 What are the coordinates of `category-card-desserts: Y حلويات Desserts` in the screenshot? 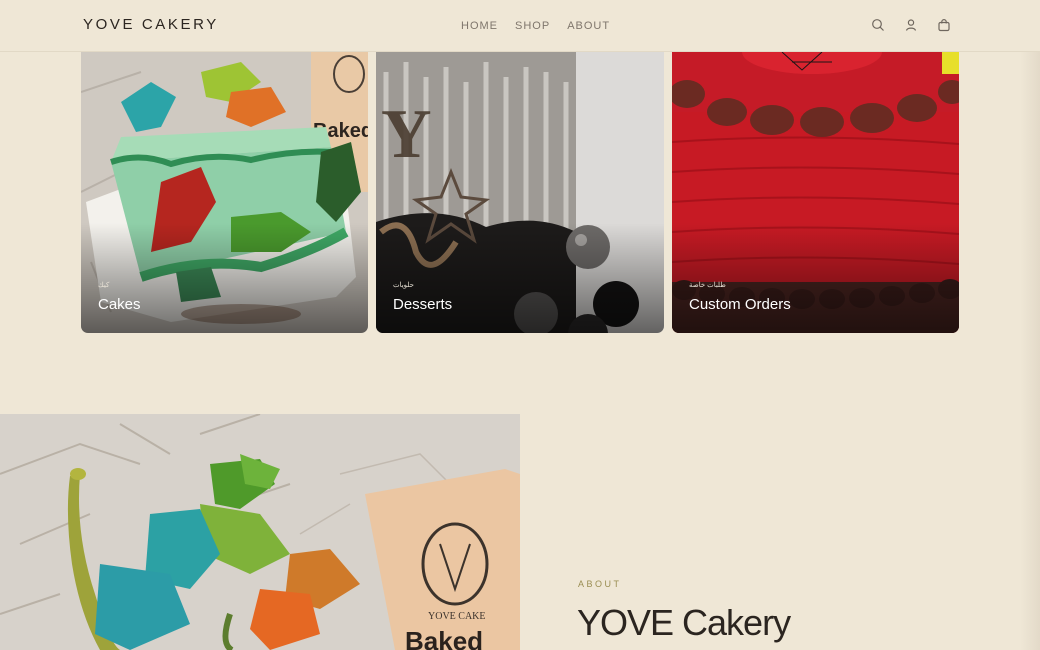 It's located at (520, 192).